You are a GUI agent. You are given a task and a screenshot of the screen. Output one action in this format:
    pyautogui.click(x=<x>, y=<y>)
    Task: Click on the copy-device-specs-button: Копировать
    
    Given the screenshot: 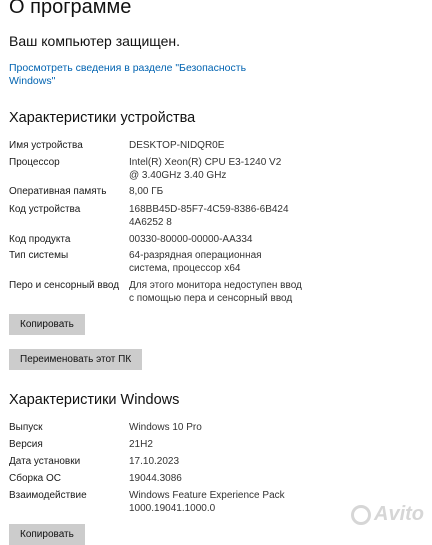 What is the action you would take?
    pyautogui.click(x=47, y=324)
    